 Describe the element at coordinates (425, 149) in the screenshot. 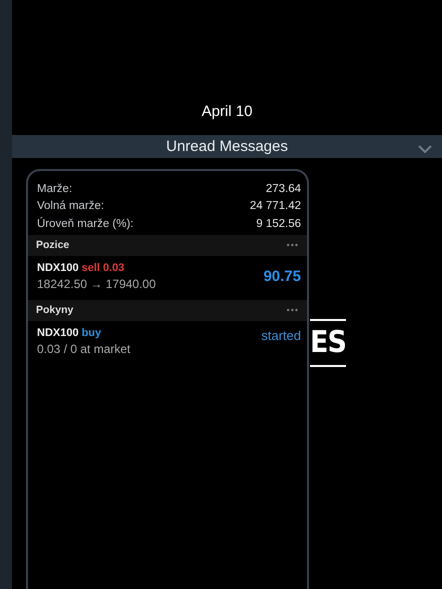

I see `chevron-icon` at that location.